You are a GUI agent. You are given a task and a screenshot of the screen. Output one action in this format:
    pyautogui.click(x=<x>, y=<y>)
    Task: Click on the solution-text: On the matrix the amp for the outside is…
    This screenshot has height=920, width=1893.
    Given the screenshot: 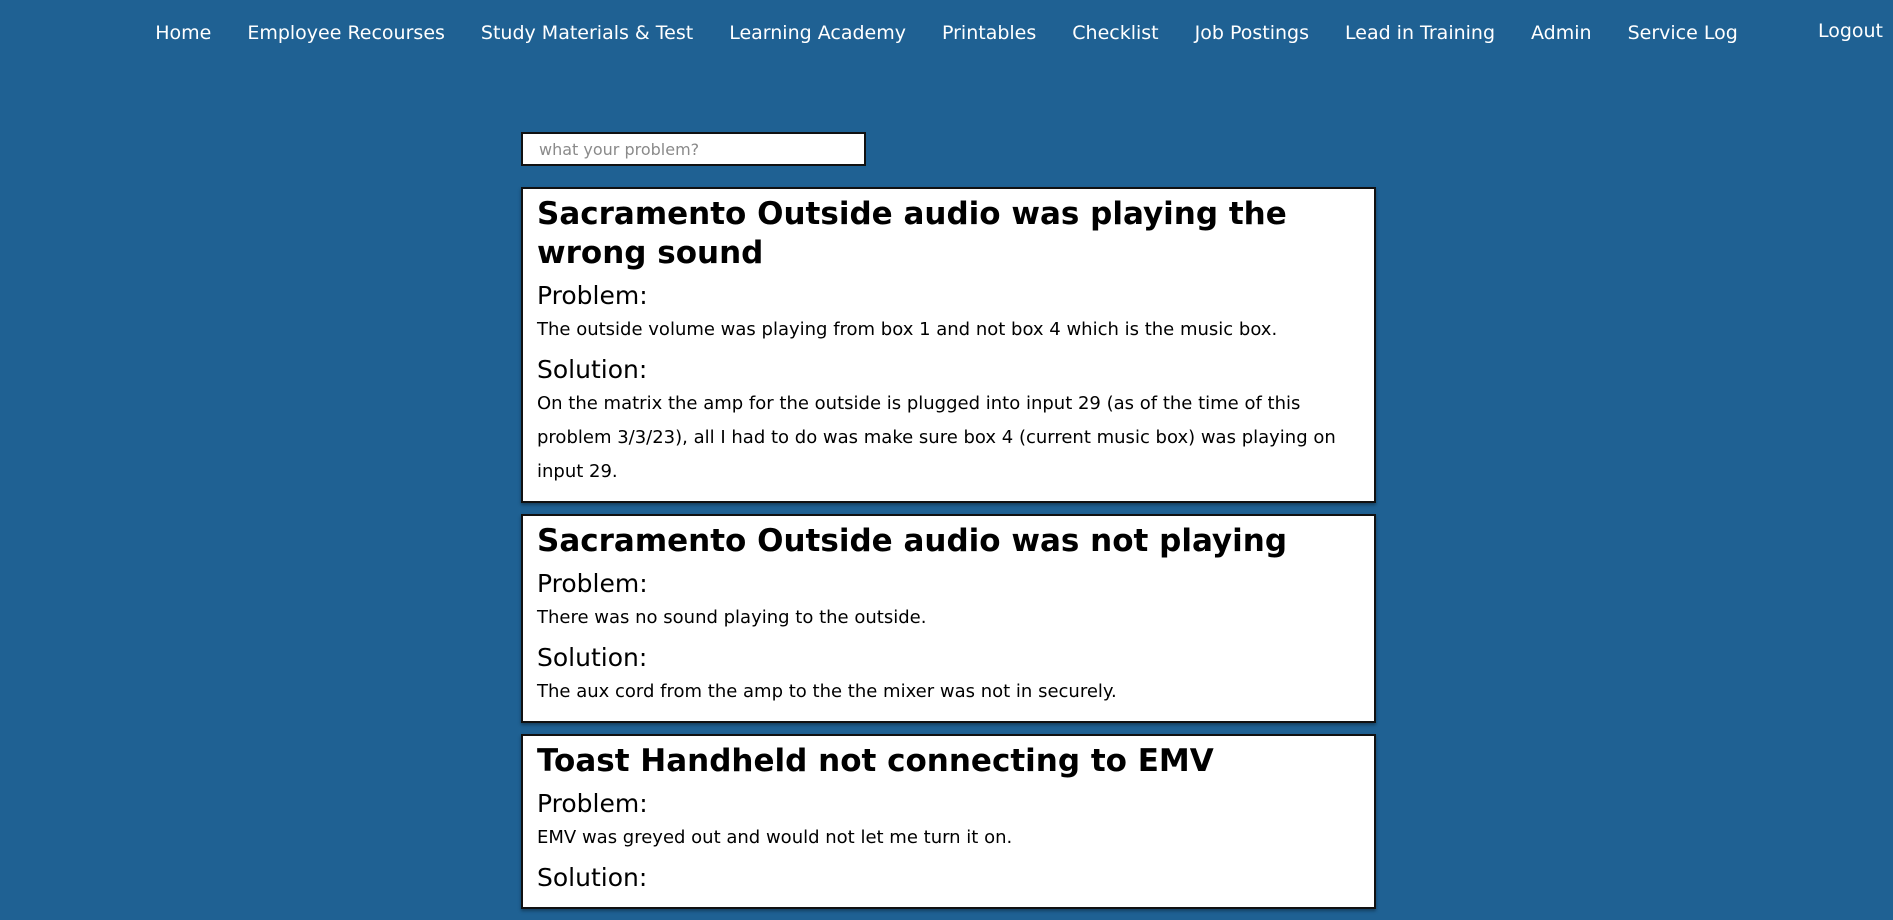 What is the action you would take?
    pyautogui.click(x=936, y=437)
    